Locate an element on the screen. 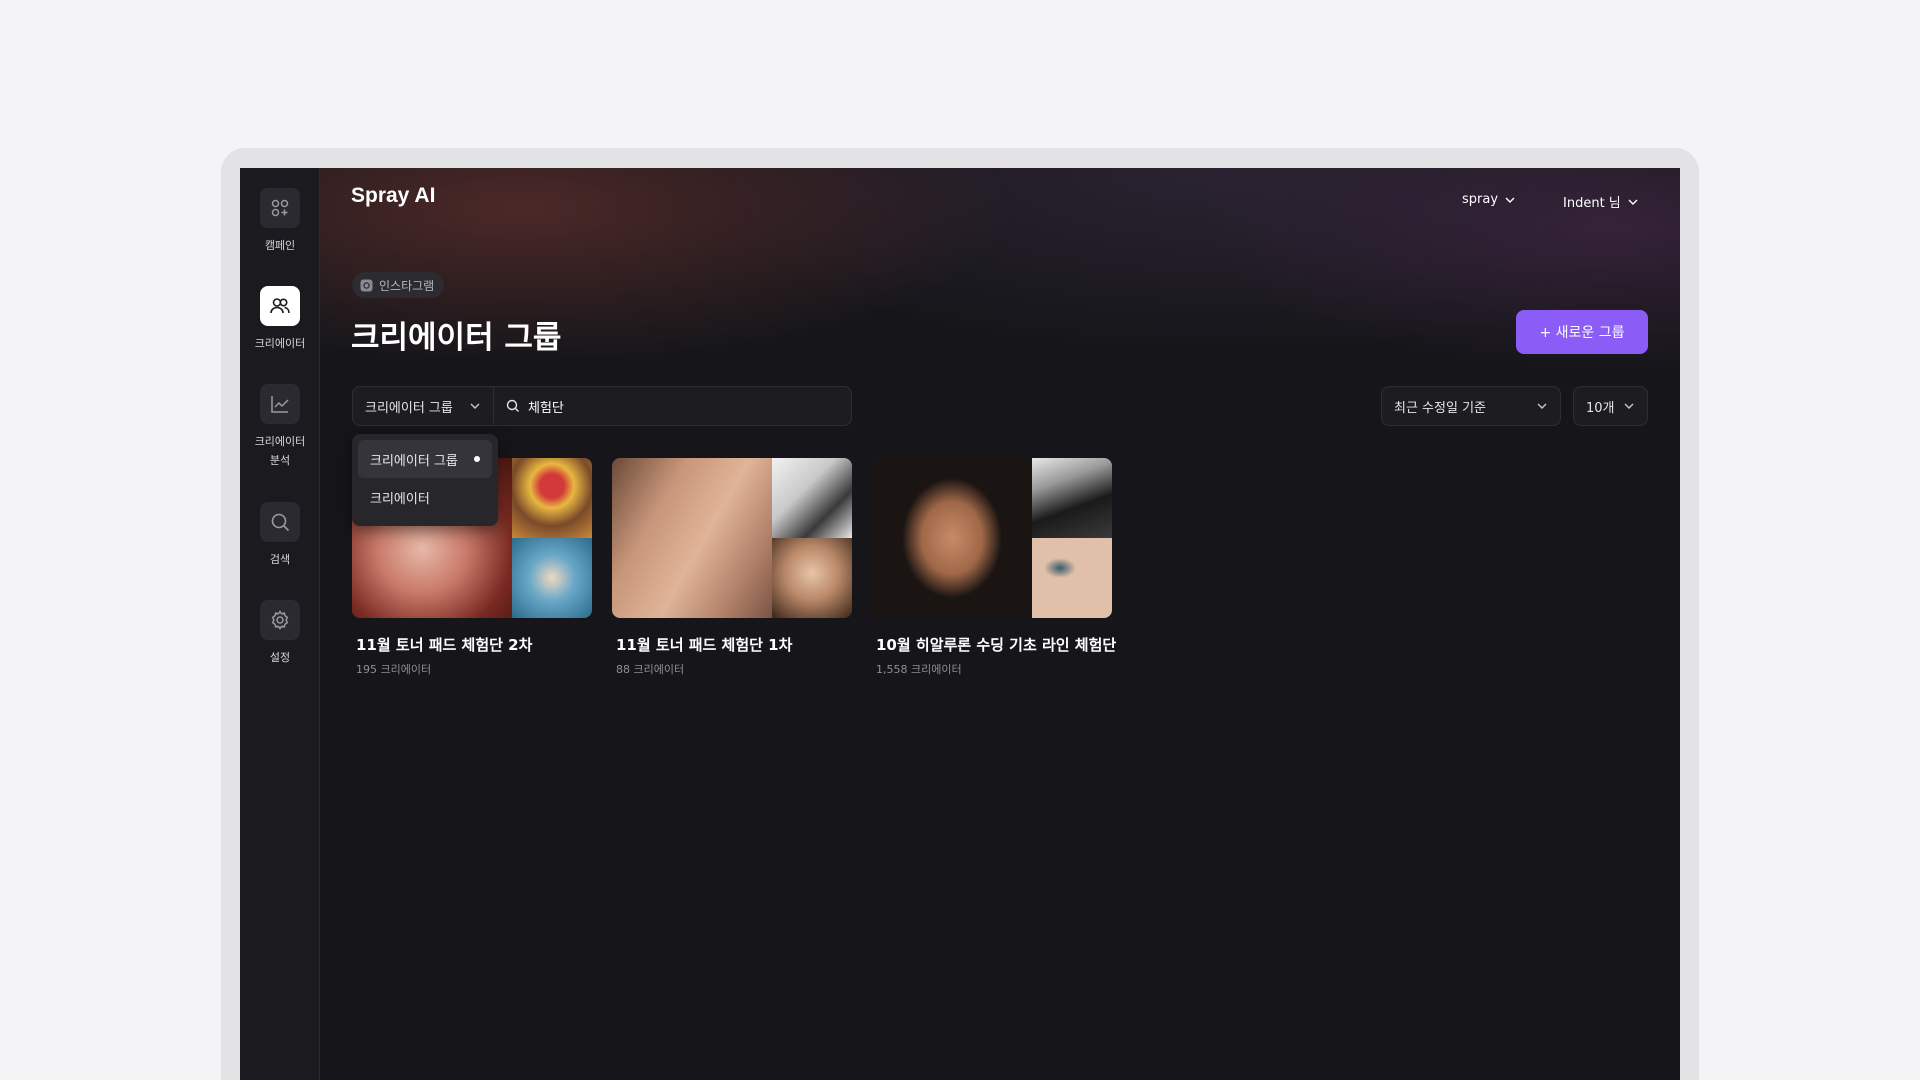 This screenshot has height=1080, width=1920. workspace-label: spray is located at coordinates (1480, 199).